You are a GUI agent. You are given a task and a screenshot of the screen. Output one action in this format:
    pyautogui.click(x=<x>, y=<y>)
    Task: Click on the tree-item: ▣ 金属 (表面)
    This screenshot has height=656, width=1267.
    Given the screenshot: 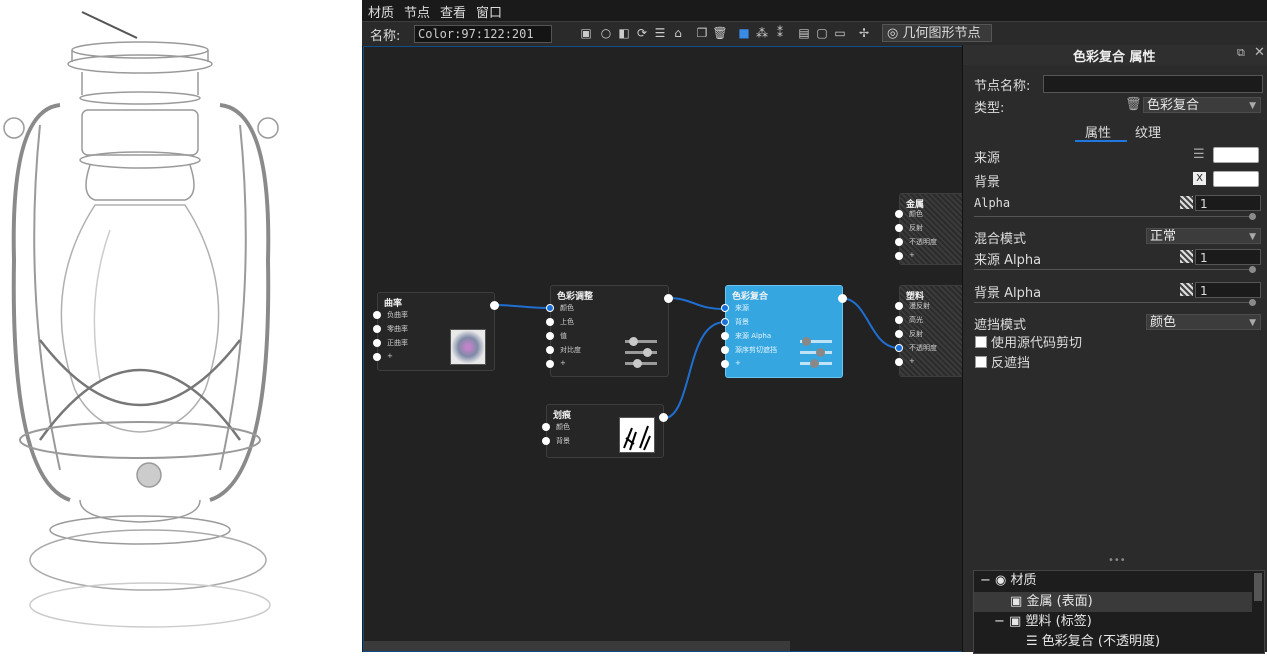 What is the action you would take?
    pyautogui.click(x=1113, y=602)
    